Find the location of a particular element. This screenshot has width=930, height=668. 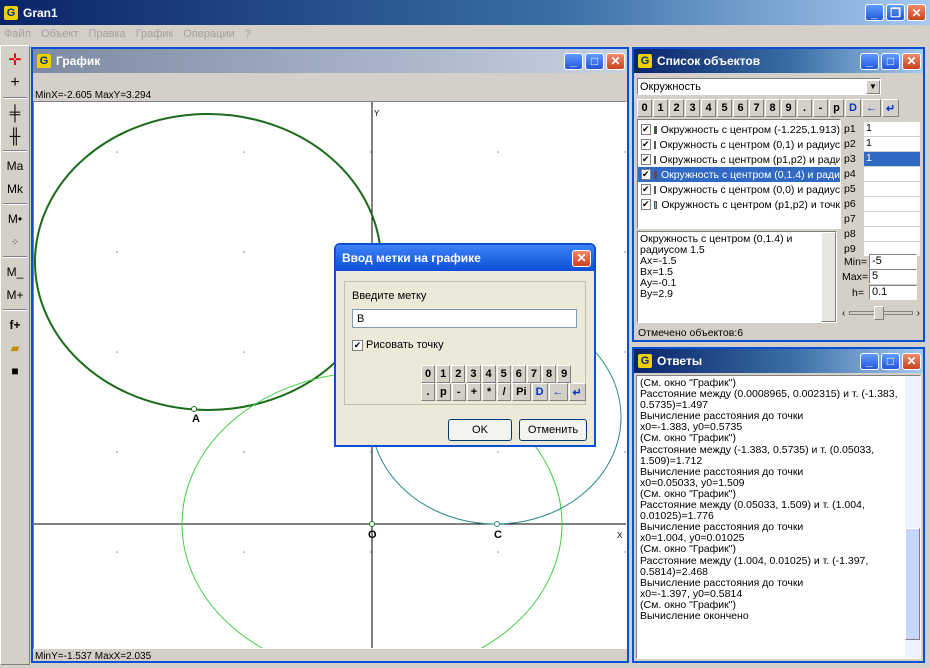

graph-maximize-button: □ is located at coordinates (594, 61).